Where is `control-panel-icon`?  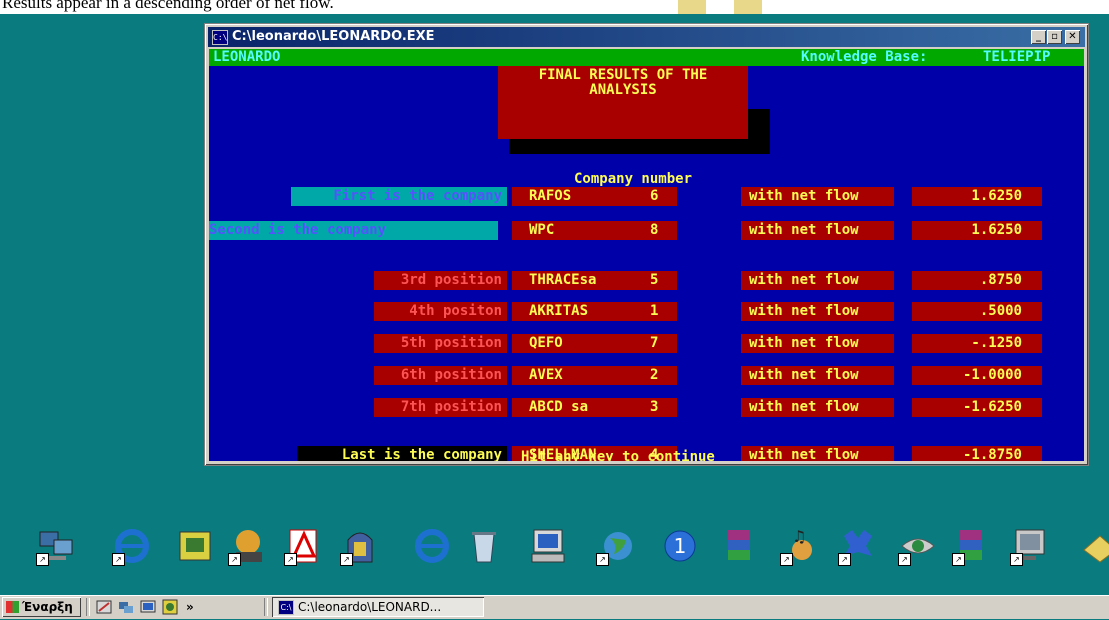 control-panel-icon is located at coordinates (196, 546).